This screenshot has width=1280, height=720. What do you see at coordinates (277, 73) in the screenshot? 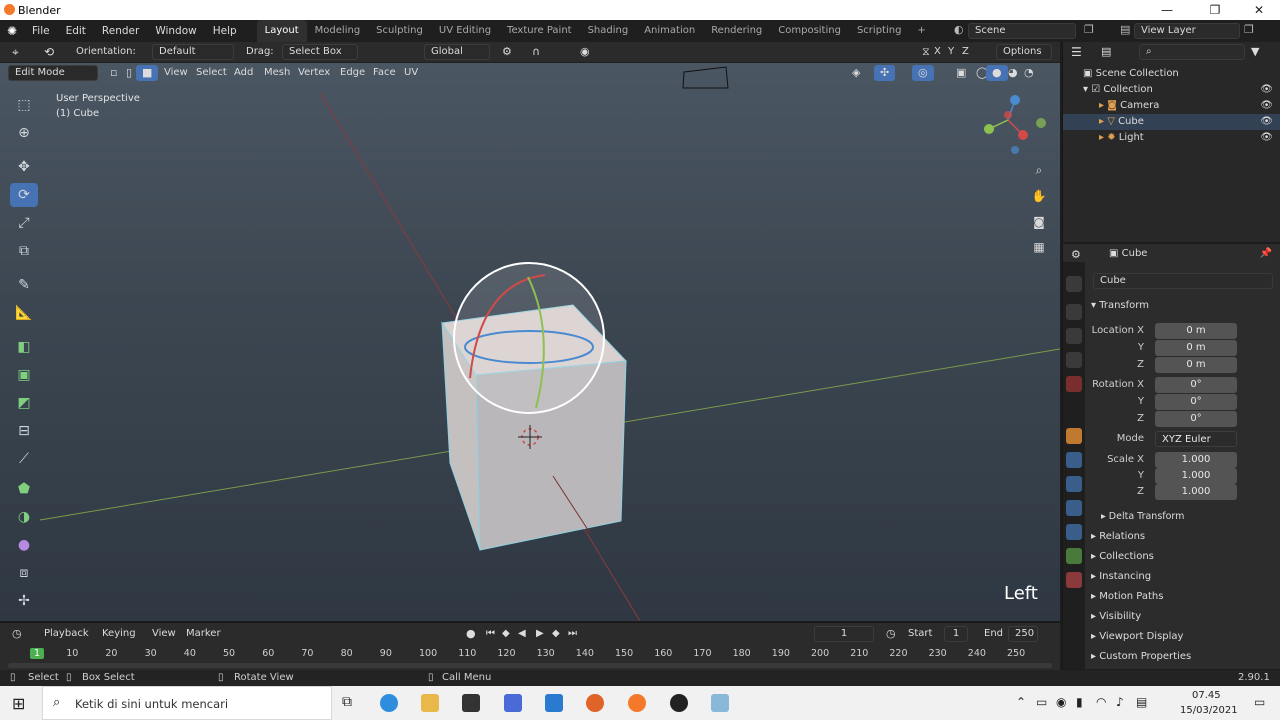
I see `menu-mesh: Mesh` at bounding box center [277, 73].